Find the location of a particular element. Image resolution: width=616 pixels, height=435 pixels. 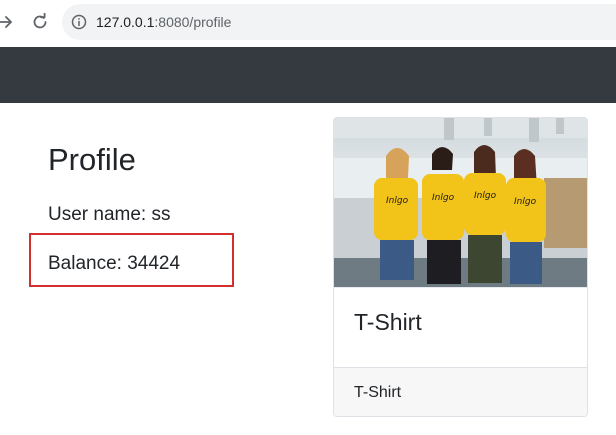

url-host: 127.0.0.1 is located at coordinates (125, 22).